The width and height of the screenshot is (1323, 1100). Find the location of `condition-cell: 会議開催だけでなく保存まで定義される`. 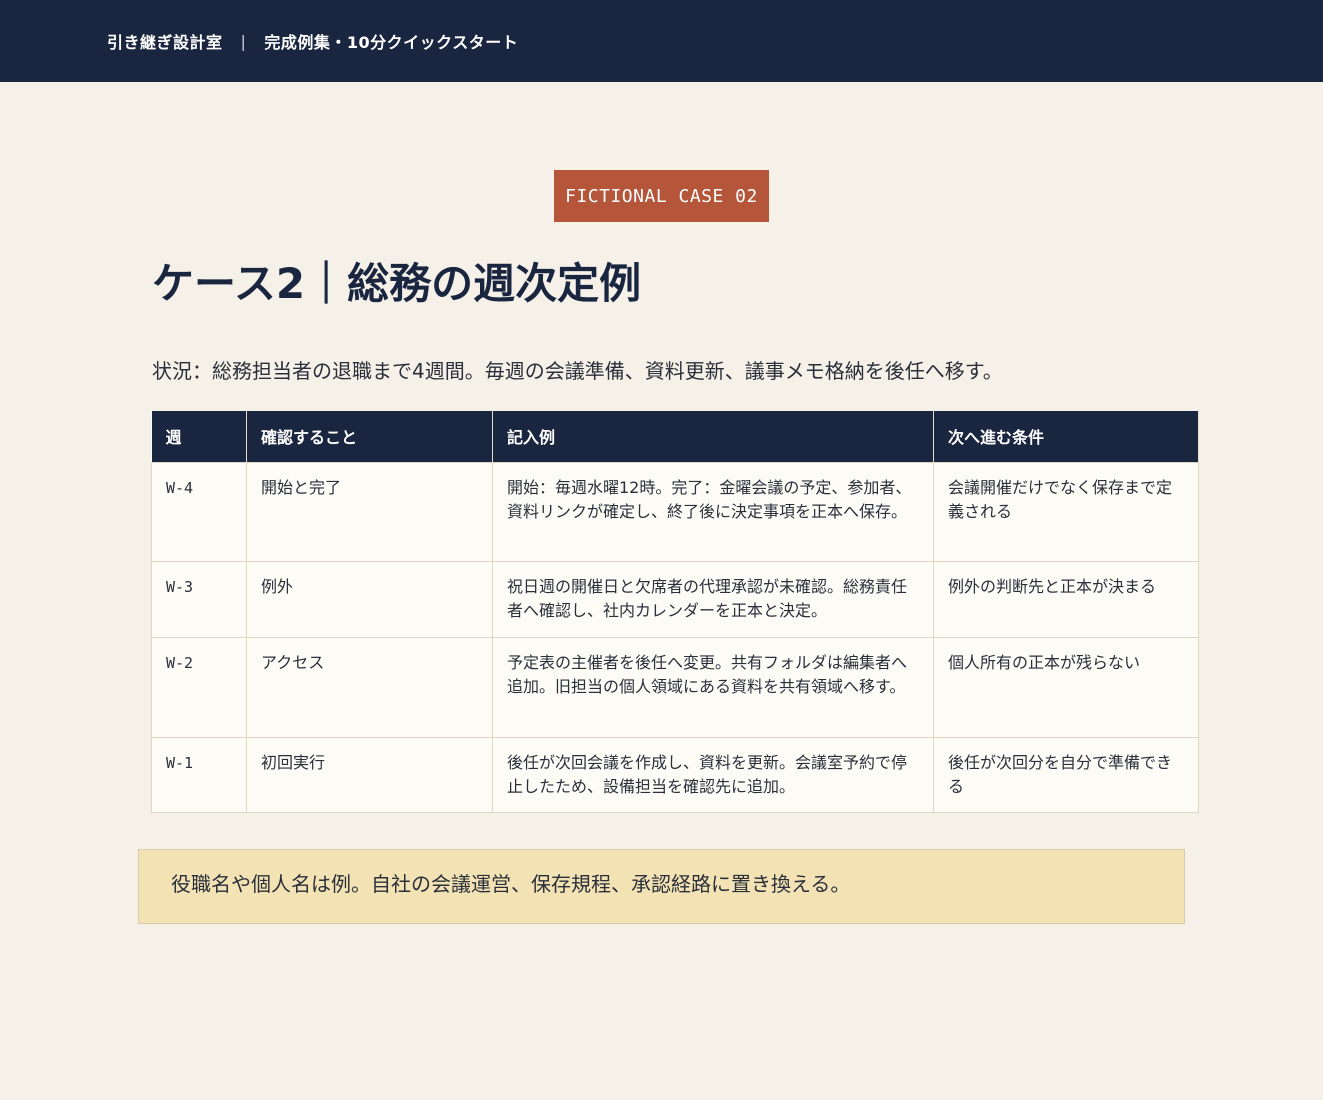

condition-cell: 会議開催だけでなく保存まで定義される is located at coordinates (1066, 511).